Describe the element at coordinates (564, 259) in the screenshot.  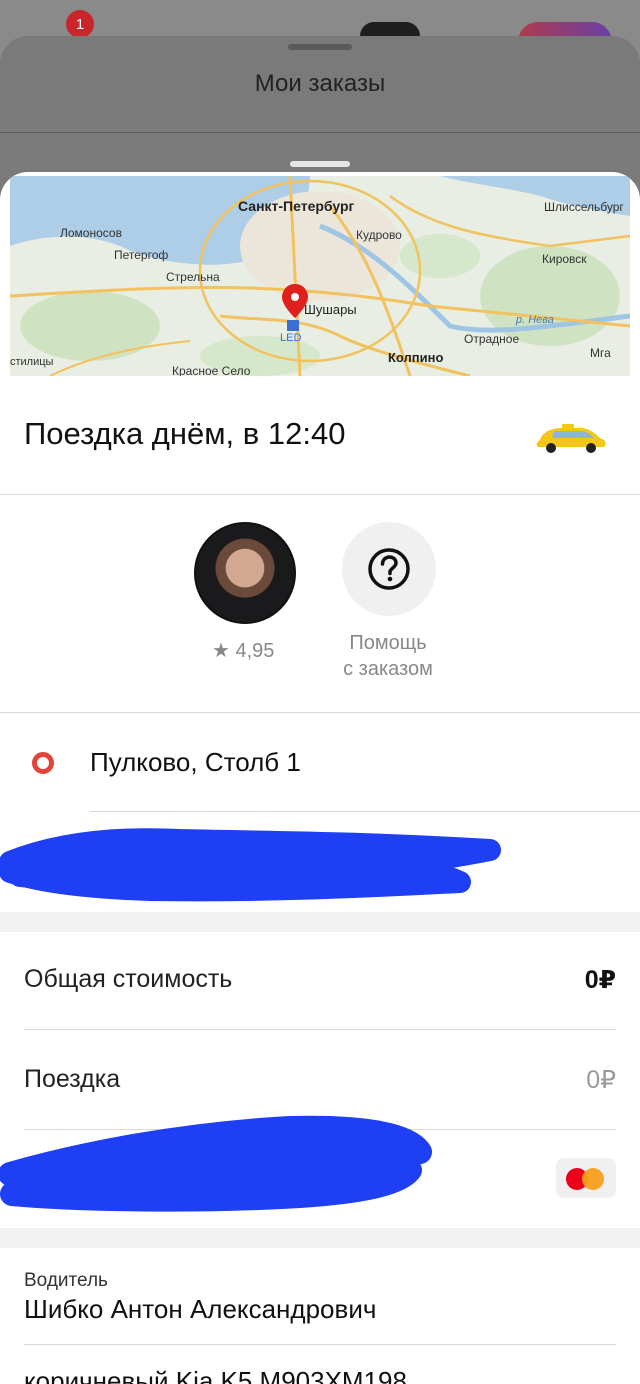
I see `map-label-kirovsk: Кировск` at that location.